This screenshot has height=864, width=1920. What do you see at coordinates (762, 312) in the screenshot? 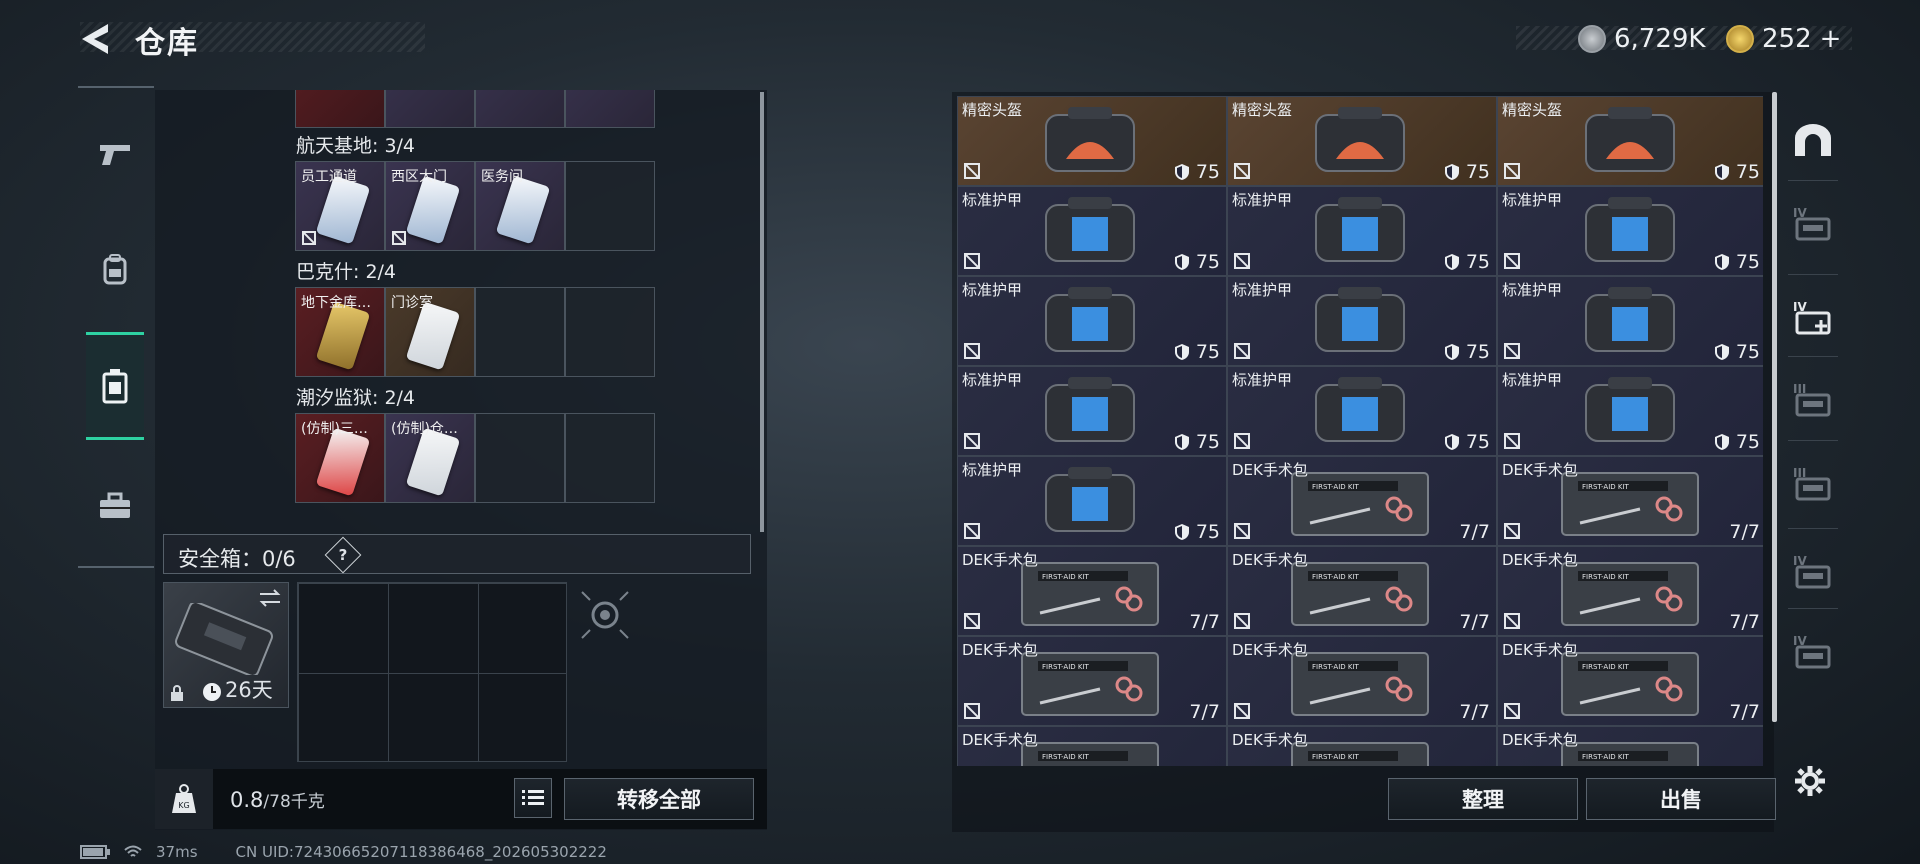
I see `key-panel-scrollbar` at bounding box center [762, 312].